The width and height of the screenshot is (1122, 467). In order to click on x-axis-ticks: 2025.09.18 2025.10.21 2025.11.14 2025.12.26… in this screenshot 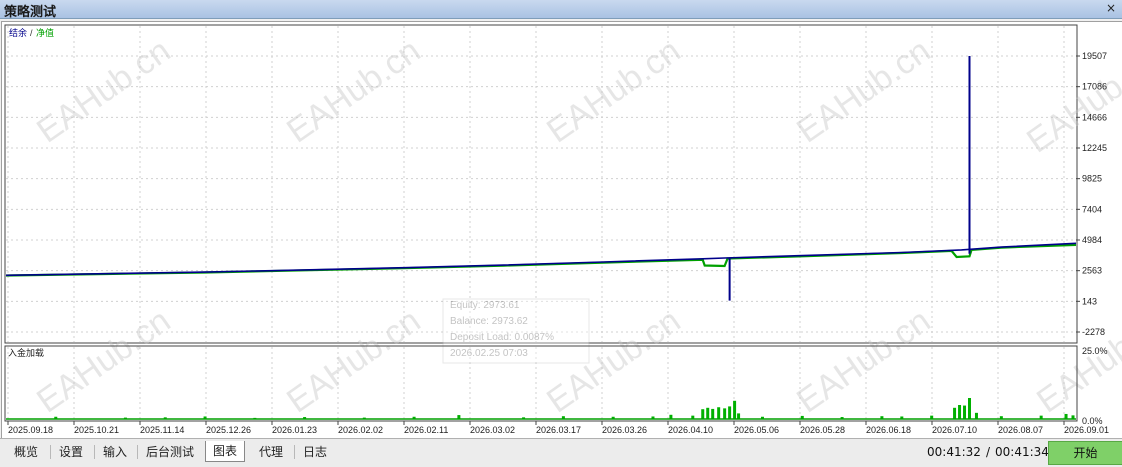, I will do `click(558, 428)`.